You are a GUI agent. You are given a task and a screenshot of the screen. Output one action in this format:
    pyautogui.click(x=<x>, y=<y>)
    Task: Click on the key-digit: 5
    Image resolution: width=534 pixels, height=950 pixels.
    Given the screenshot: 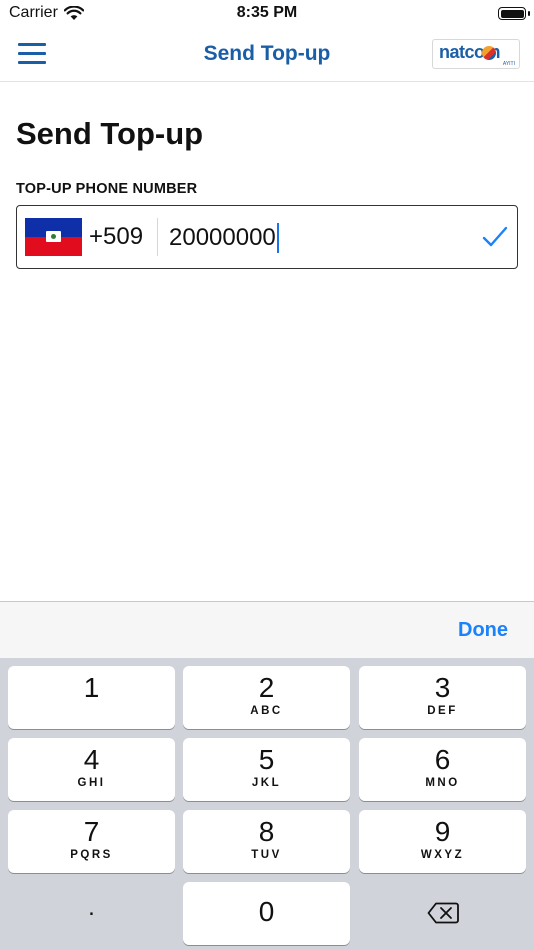 What is the action you would take?
    pyautogui.click(x=266, y=759)
    